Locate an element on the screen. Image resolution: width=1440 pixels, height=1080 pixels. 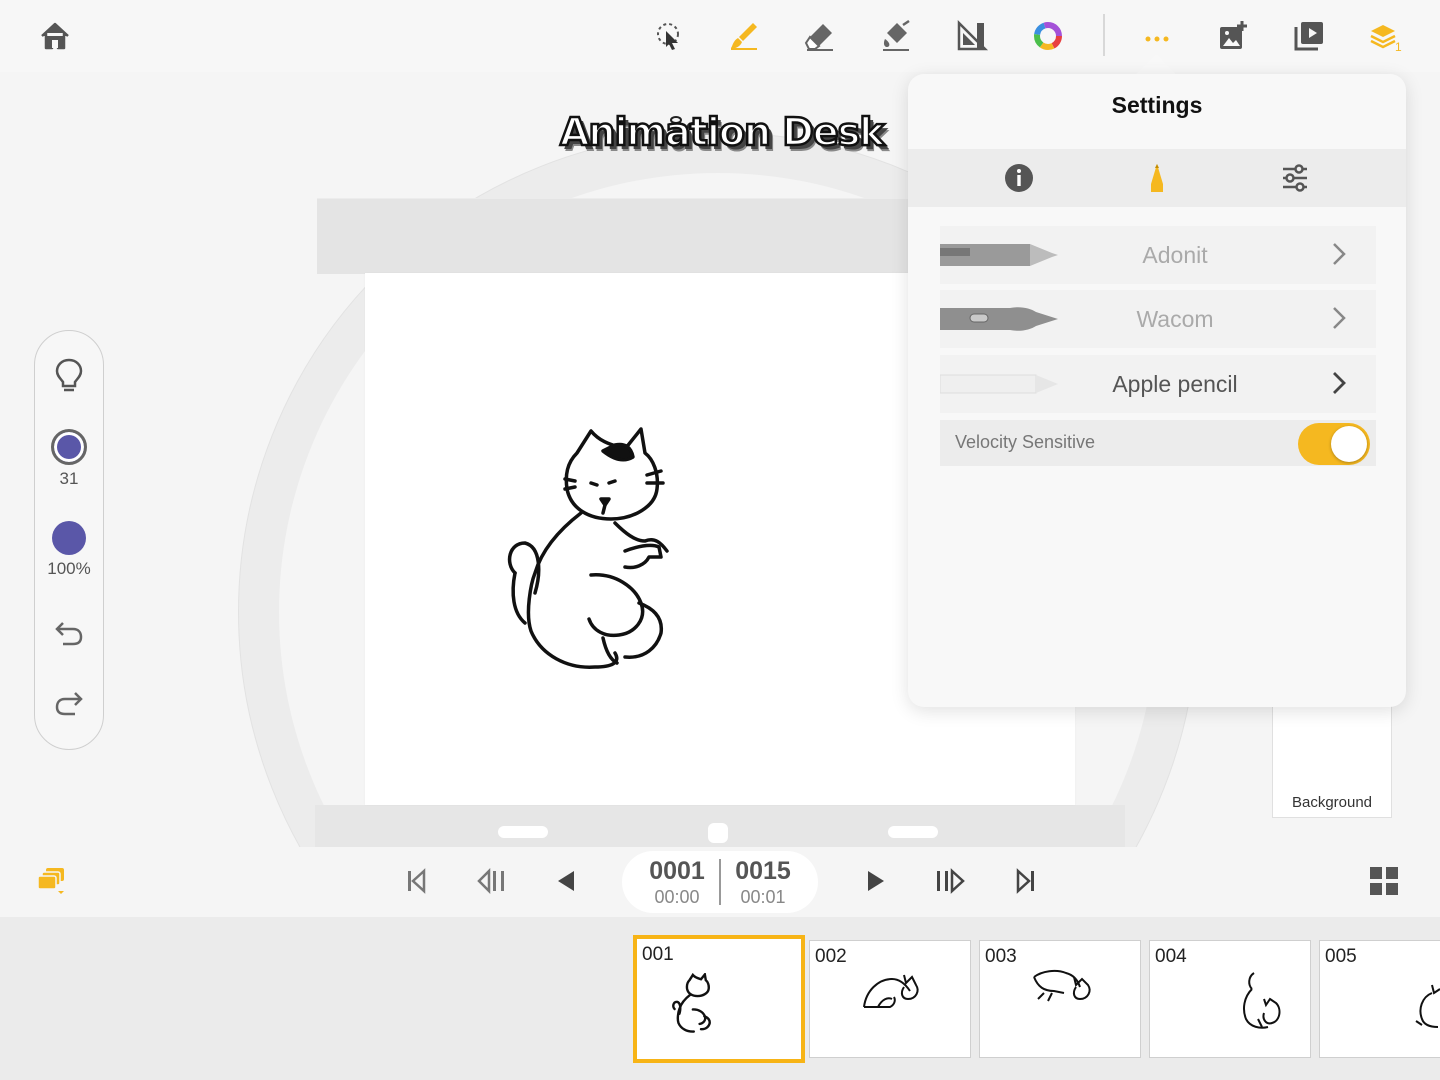
info-icon is located at coordinates (1019, 178).